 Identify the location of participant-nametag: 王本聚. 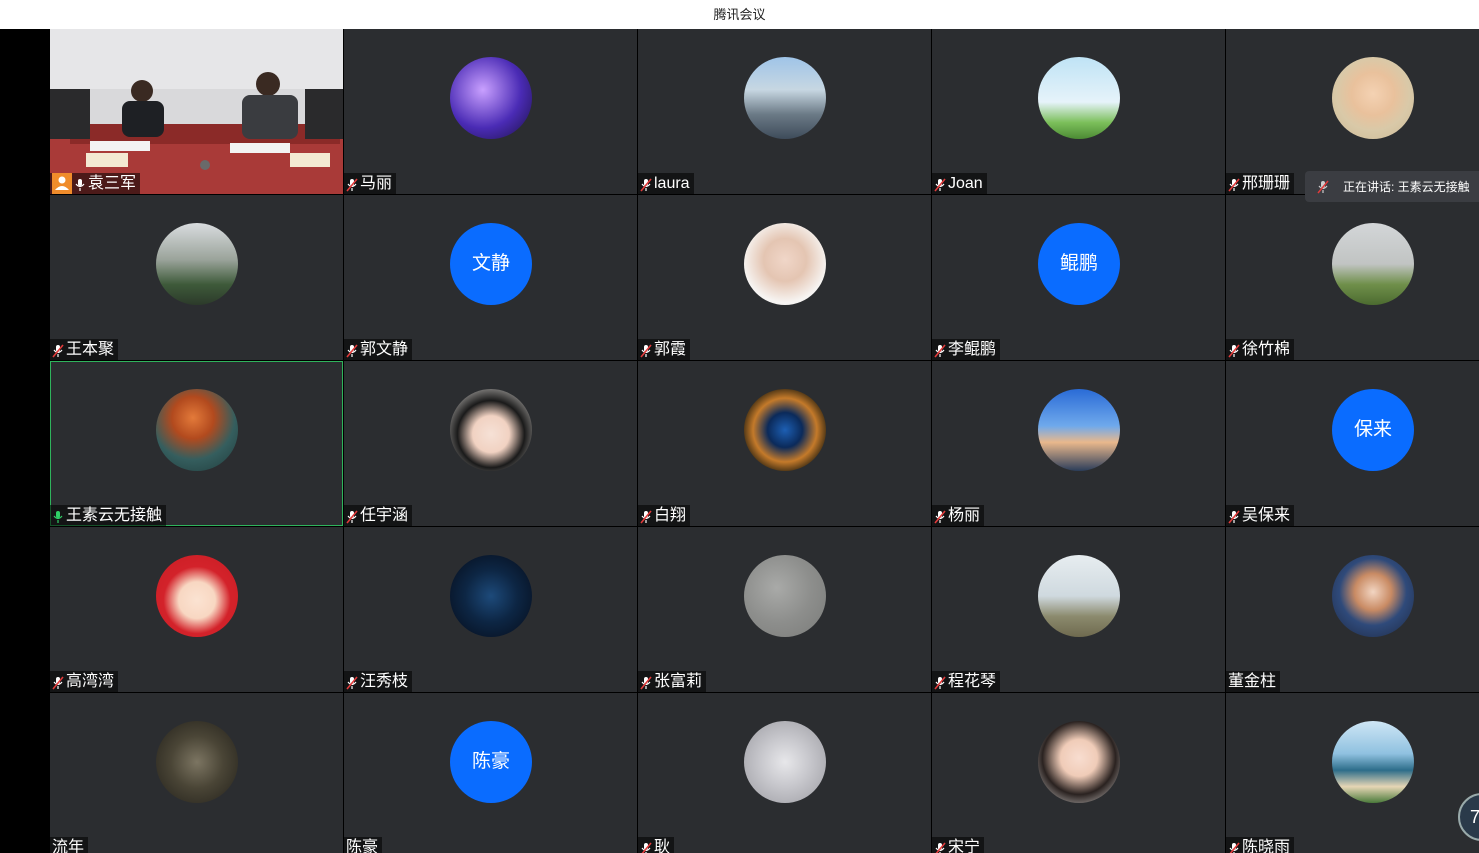
(84, 349).